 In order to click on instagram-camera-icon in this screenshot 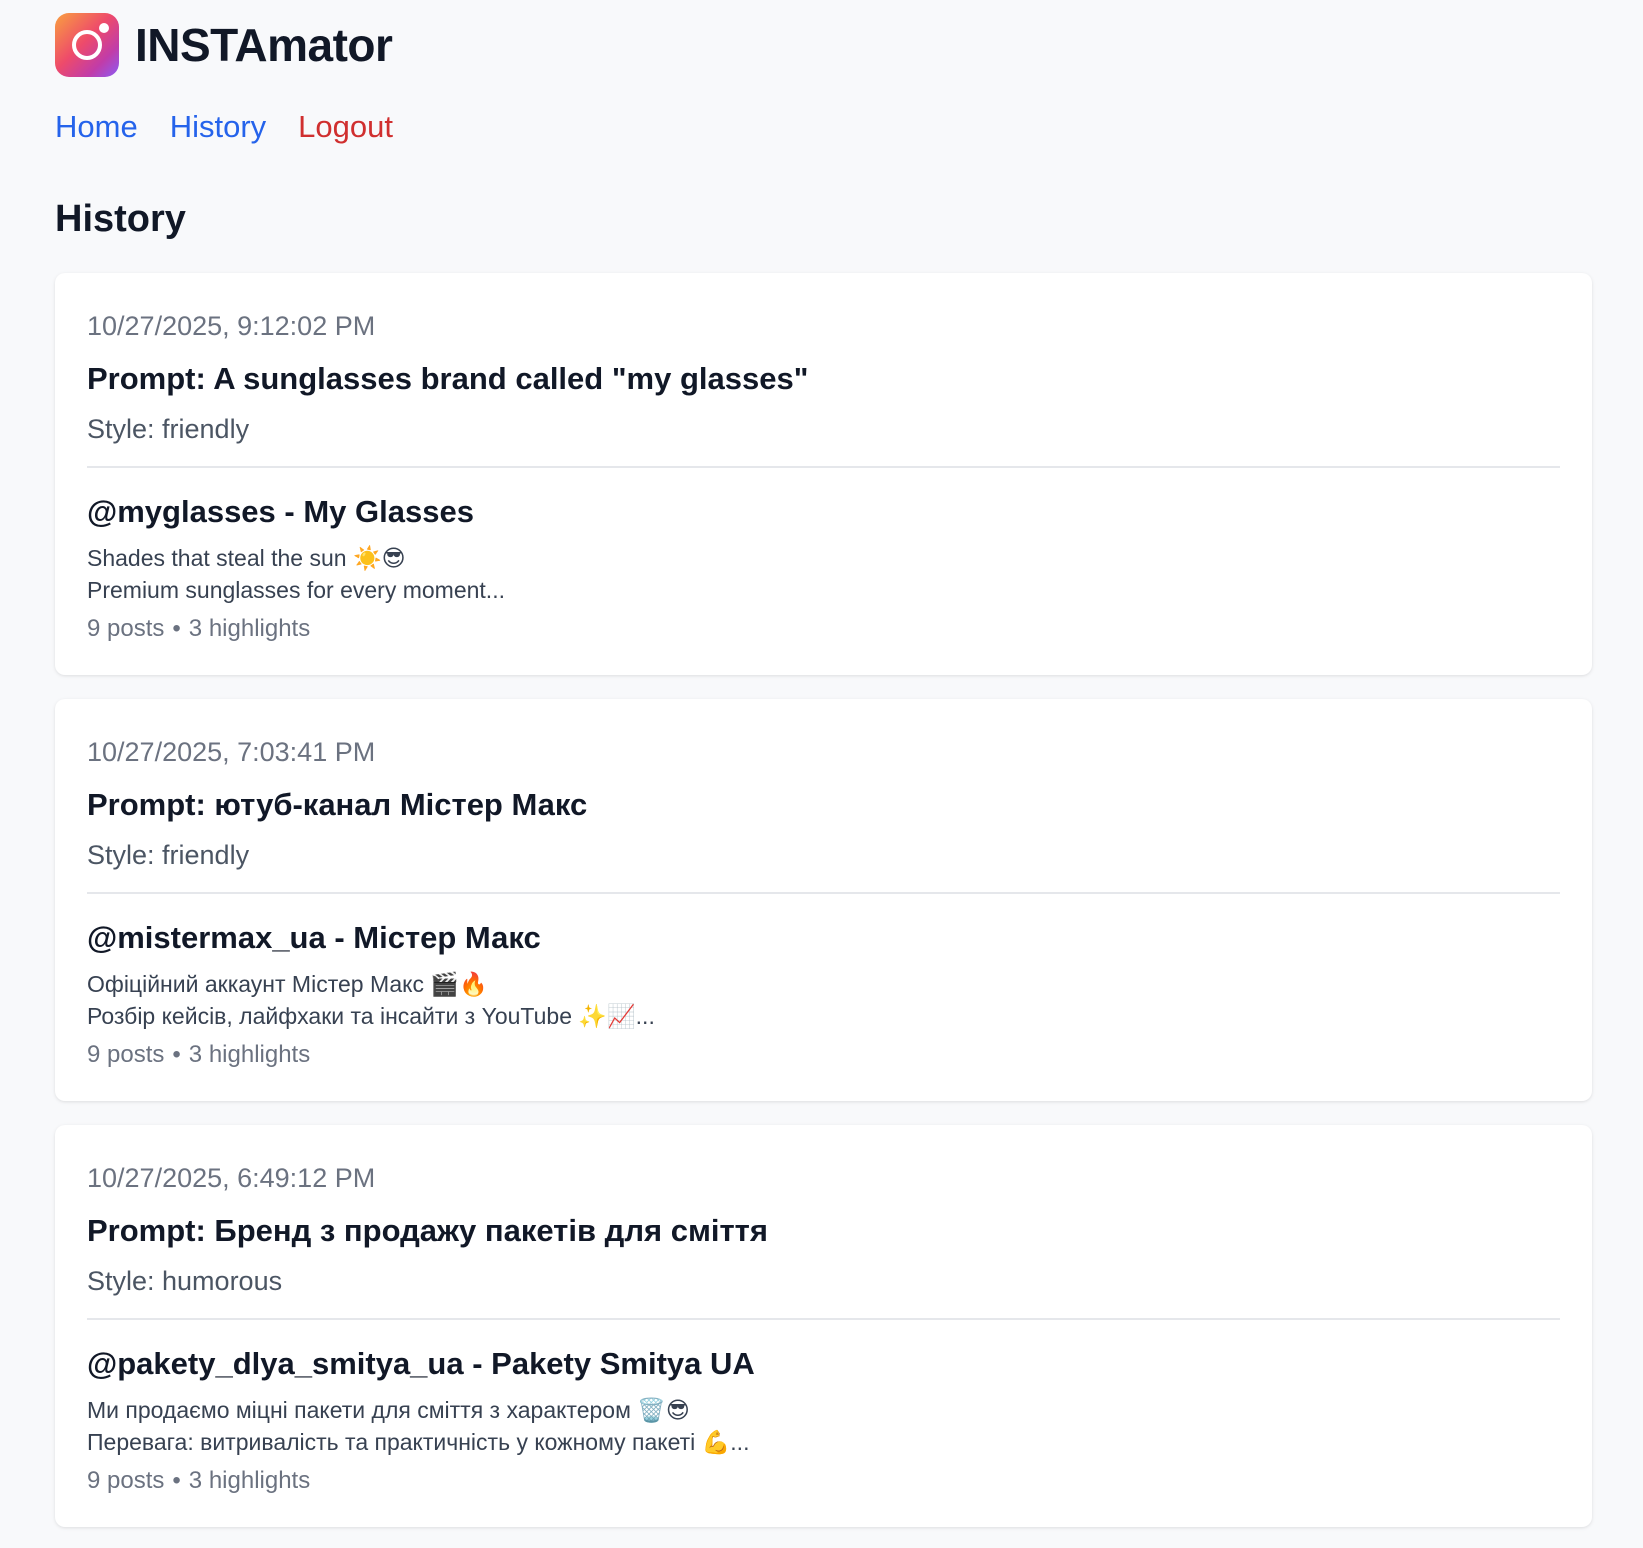, I will do `click(87, 45)`.